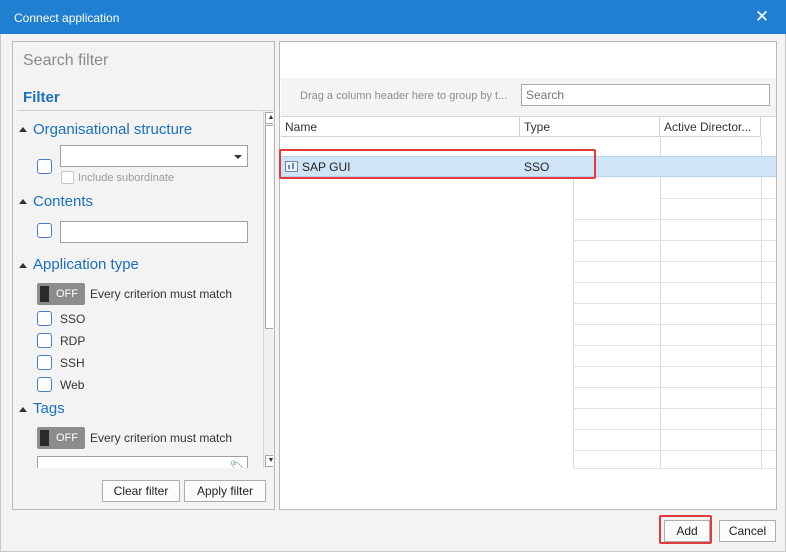 Image resolution: width=786 pixels, height=552 pixels. I want to click on grid-search-input, so click(645, 95).